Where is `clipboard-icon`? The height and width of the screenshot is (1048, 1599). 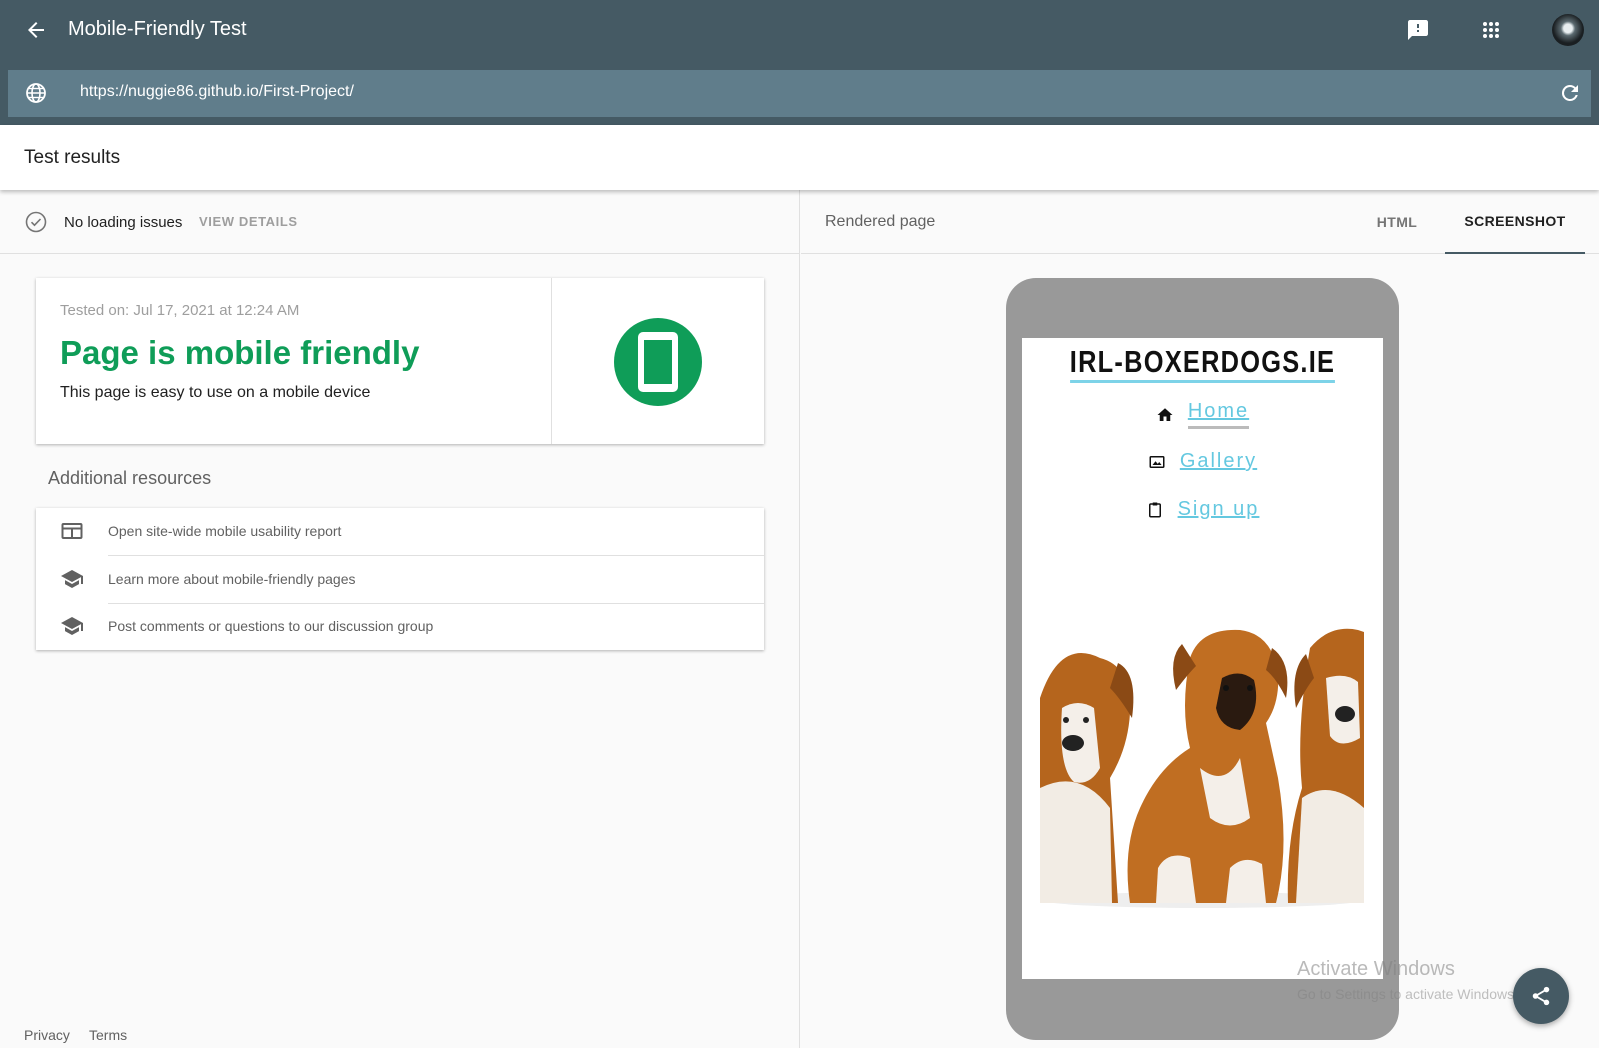 clipboard-icon is located at coordinates (1154, 509).